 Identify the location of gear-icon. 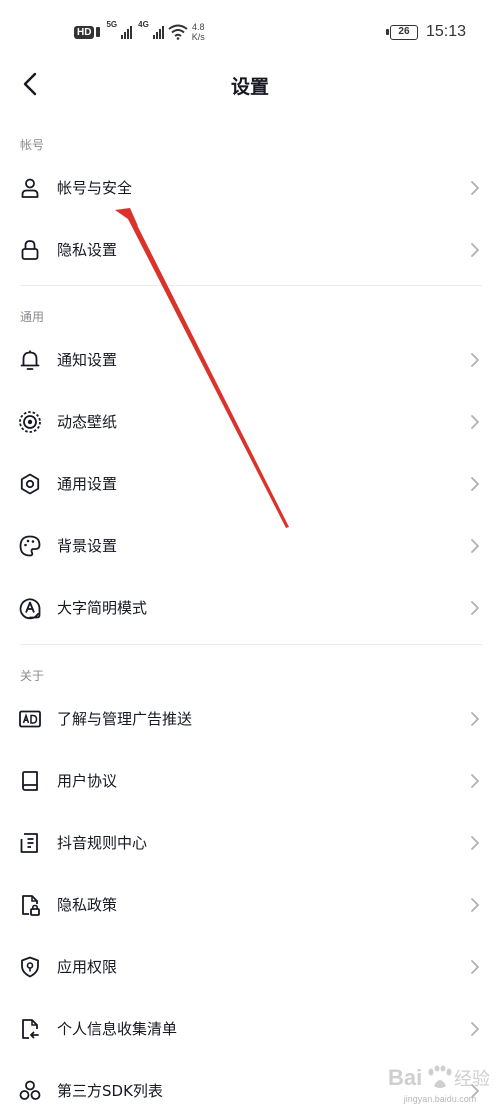
(30, 484).